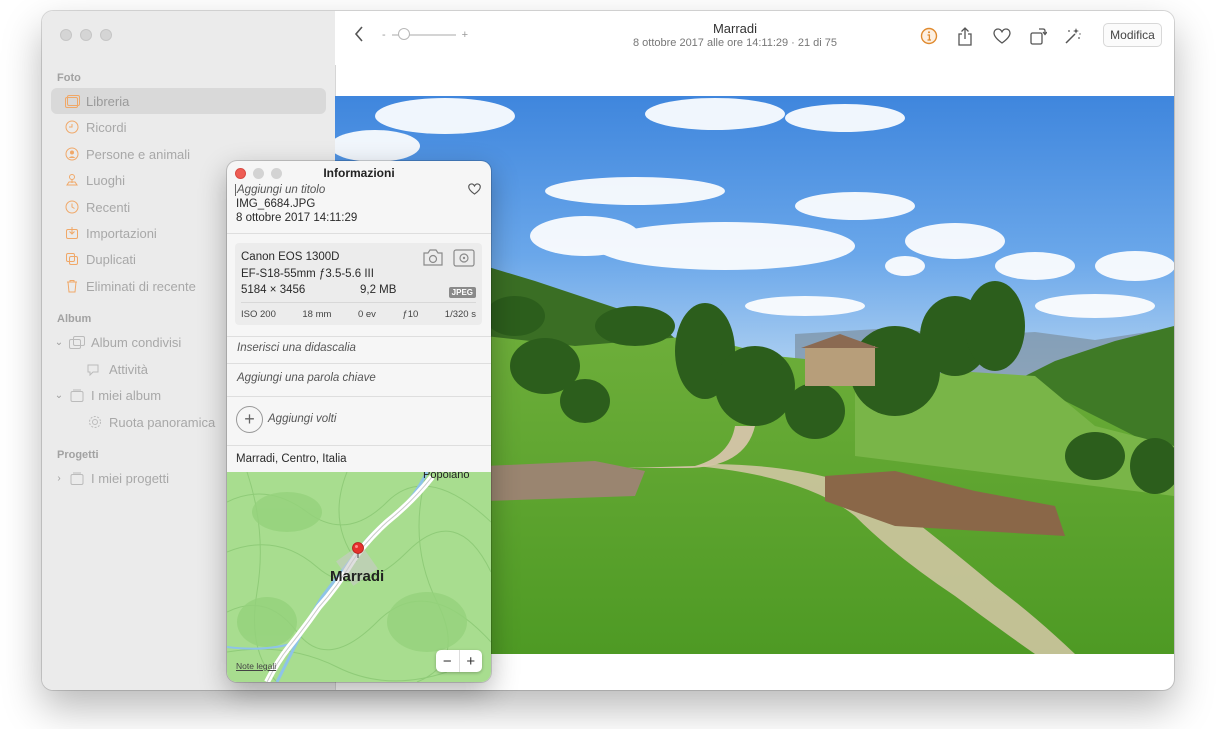 The width and height of the screenshot is (1216, 729). I want to click on sidebar-item-label: Attività, so click(129, 369).